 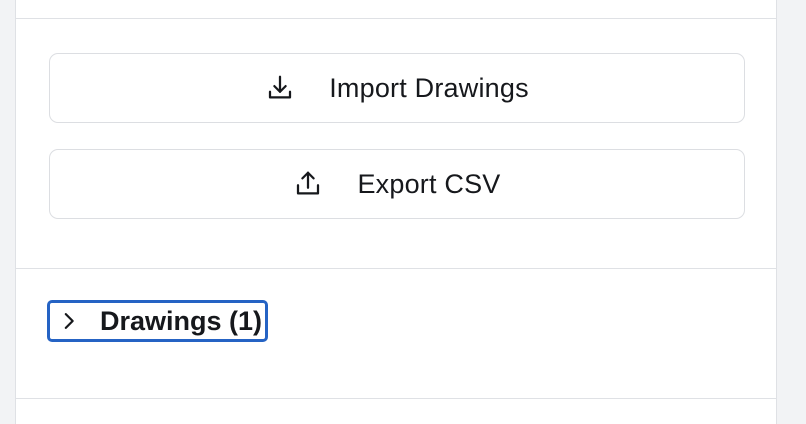 What do you see at coordinates (429, 183) in the screenshot?
I see `export-csv-label: Export CSV` at bounding box center [429, 183].